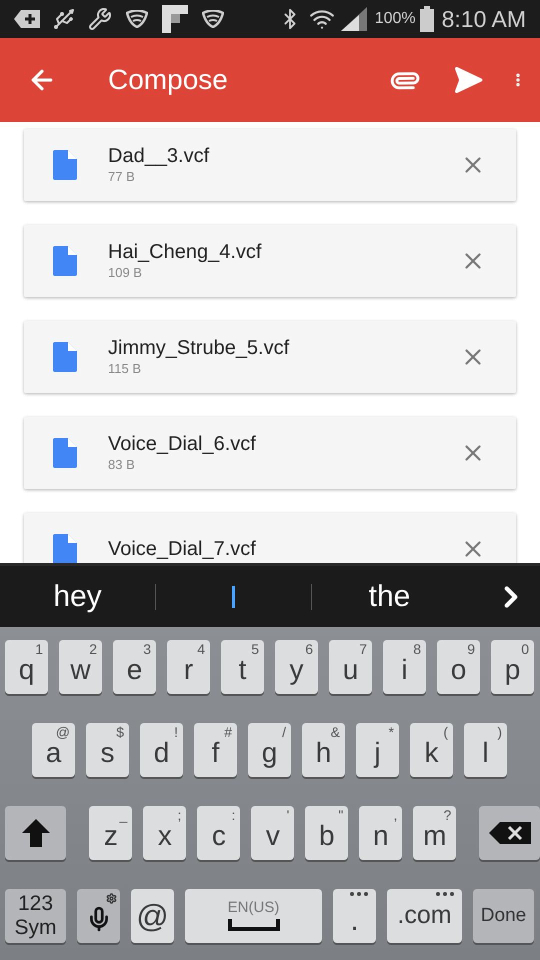 The width and height of the screenshot is (540, 960). What do you see at coordinates (159, 156) in the screenshot?
I see `file-name: Dad__3.vcf` at bounding box center [159, 156].